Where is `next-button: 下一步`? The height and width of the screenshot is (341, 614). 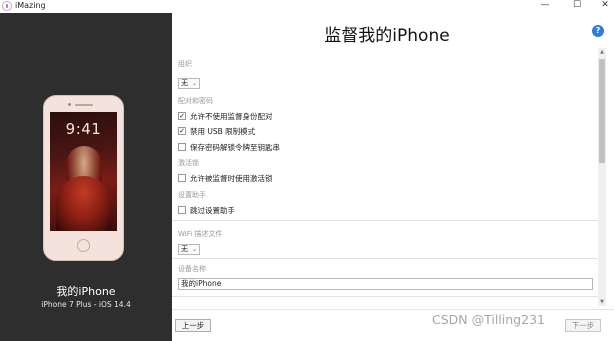 next-button: 下一步 is located at coordinates (583, 325).